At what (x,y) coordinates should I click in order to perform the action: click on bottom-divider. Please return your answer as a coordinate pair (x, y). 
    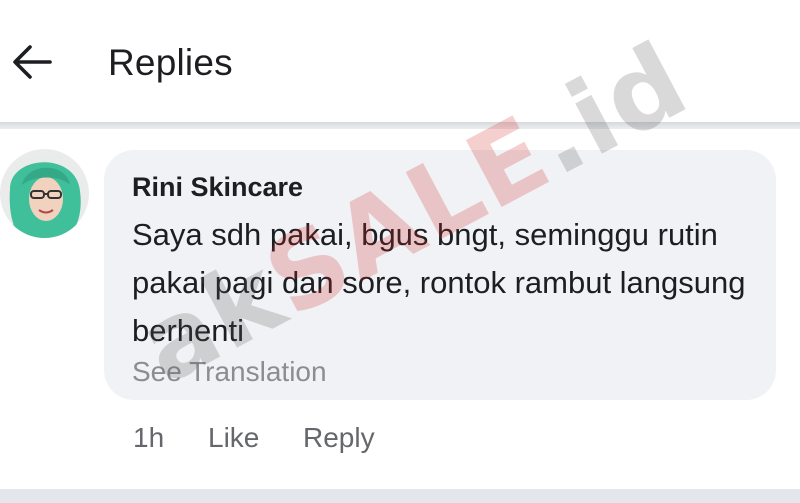
    Looking at the image, I should click on (400, 496).